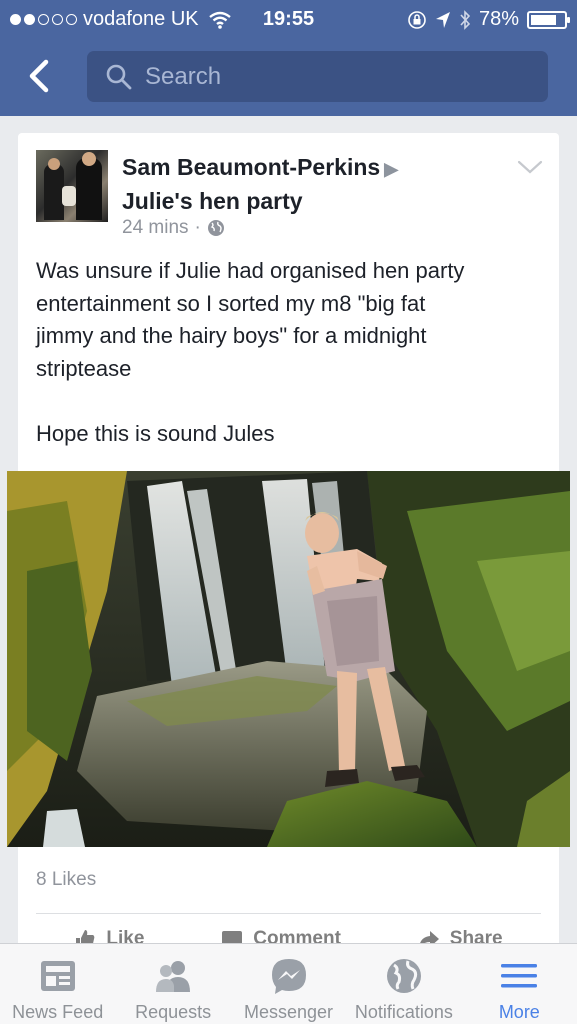 This screenshot has width=577, height=1024. What do you see at coordinates (119, 76) in the screenshot?
I see `search-icon` at bounding box center [119, 76].